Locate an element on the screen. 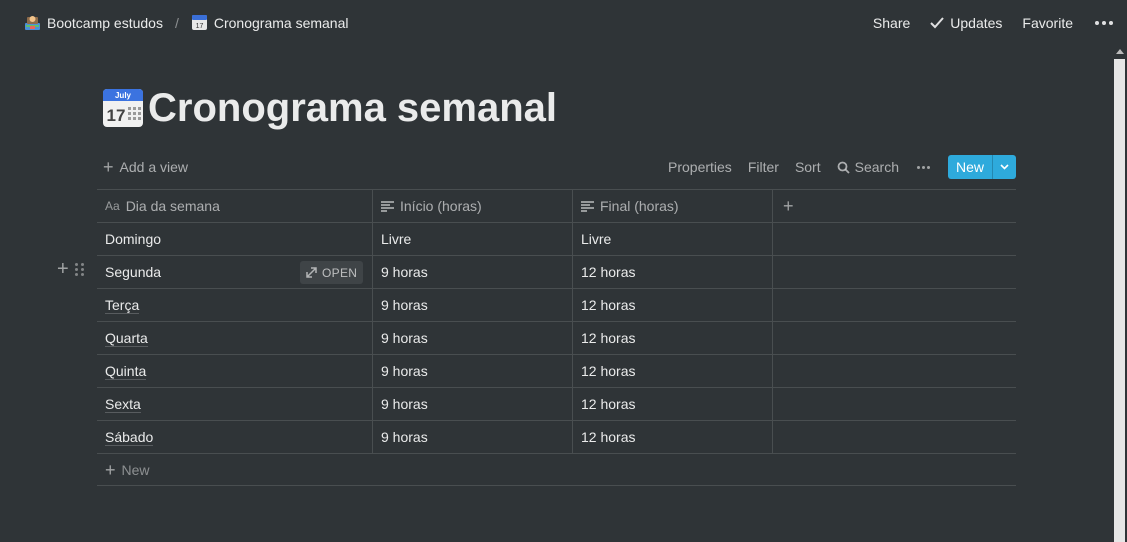 Image resolution: width=1127 pixels, height=542 pixels. breadcrumb-page: 17 Cronograma semanal is located at coordinates (270, 22).